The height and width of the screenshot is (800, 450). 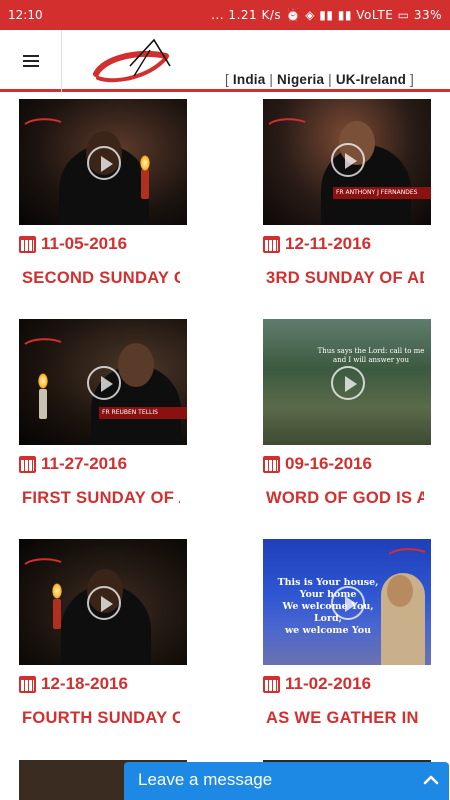 I want to click on speaker-name-caption: FR ANTHONY J FERNANDES, so click(x=382, y=193).